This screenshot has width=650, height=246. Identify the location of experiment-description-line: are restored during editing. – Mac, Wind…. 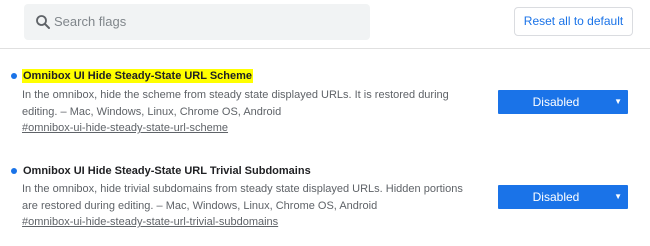
(200, 206).